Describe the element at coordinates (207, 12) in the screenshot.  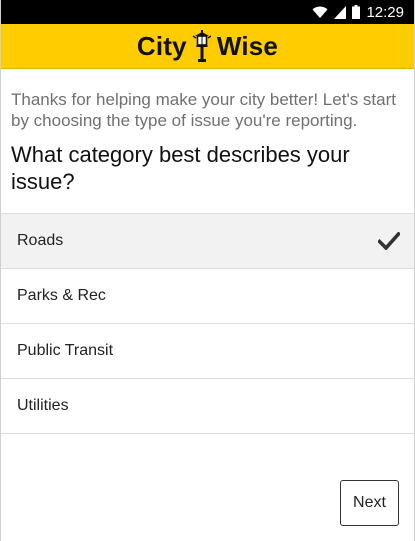
I see `status-bar: 12:29` at that location.